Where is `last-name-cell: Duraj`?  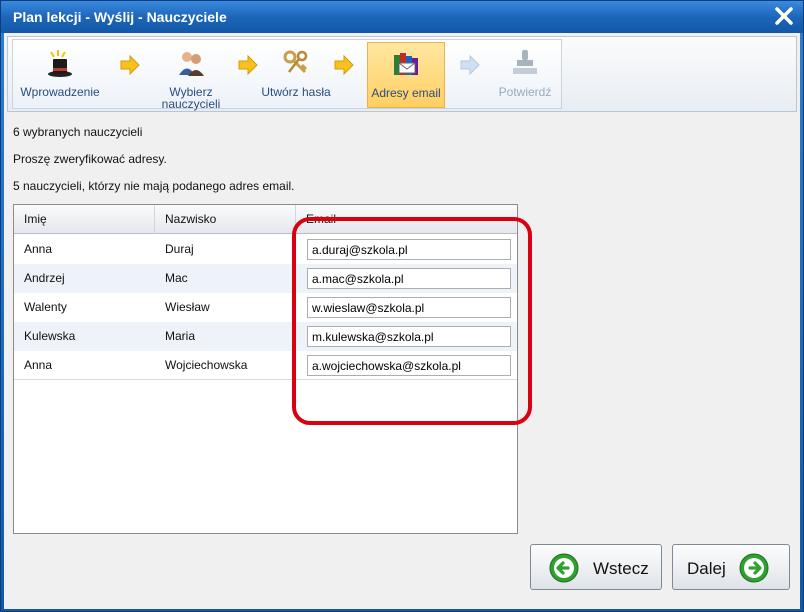
last-name-cell: Duraj is located at coordinates (179, 249).